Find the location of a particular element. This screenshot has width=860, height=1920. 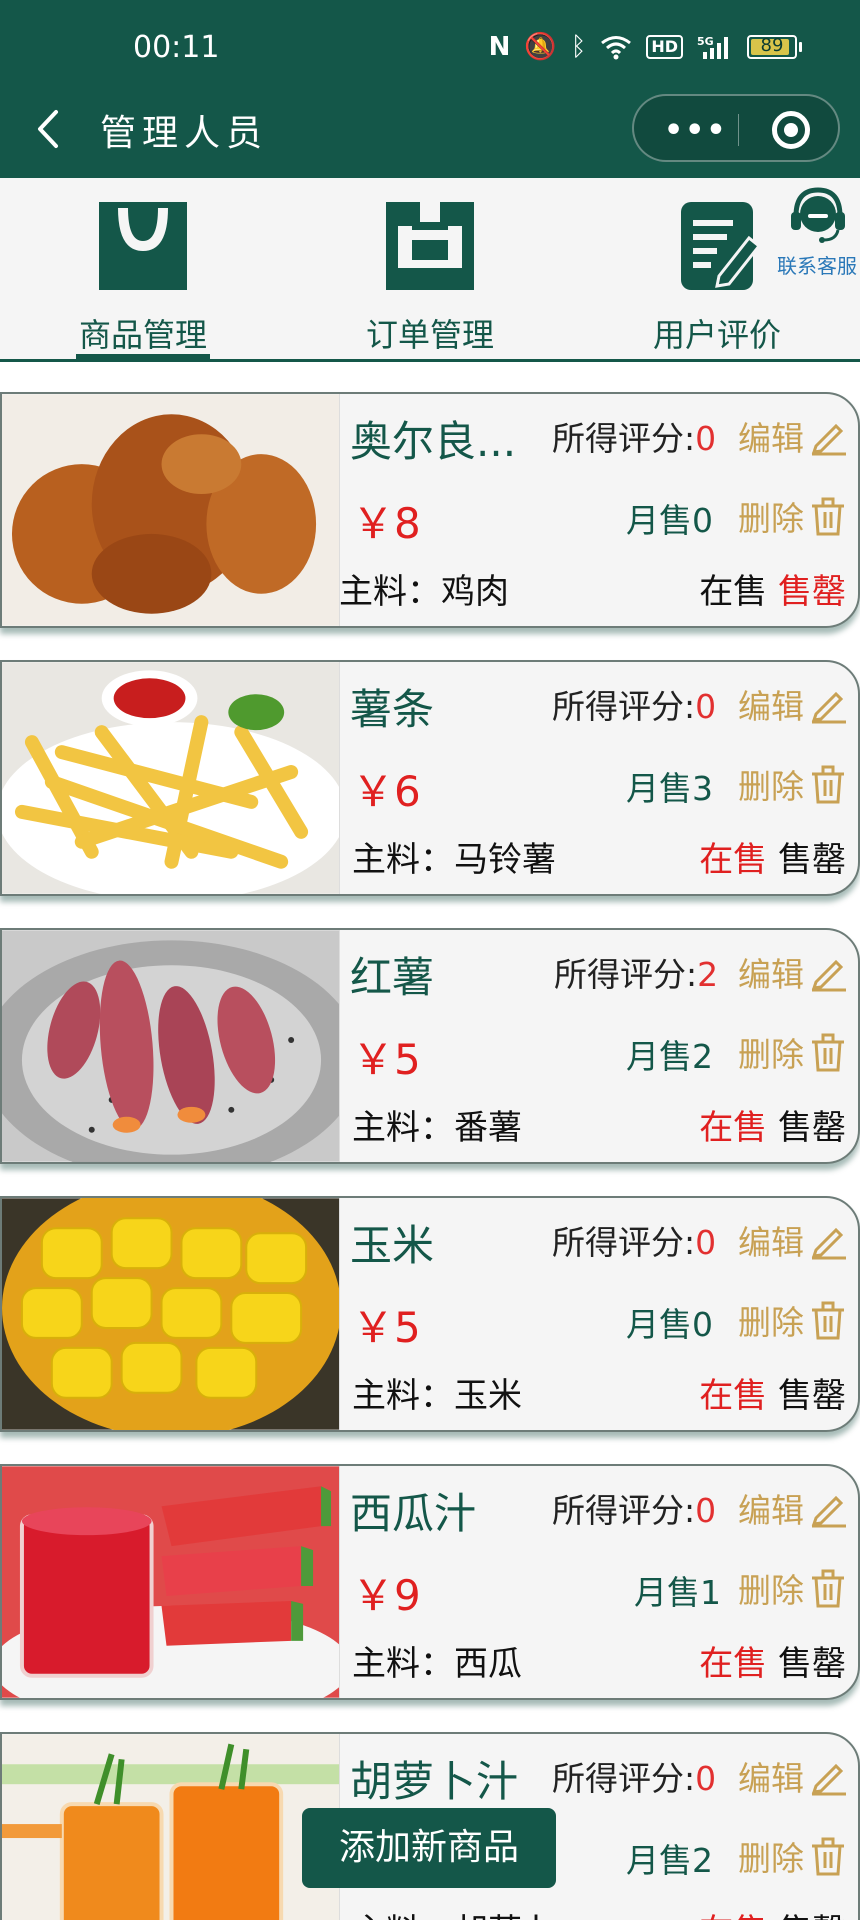

product-name: 红薯 is located at coordinates (392, 977).